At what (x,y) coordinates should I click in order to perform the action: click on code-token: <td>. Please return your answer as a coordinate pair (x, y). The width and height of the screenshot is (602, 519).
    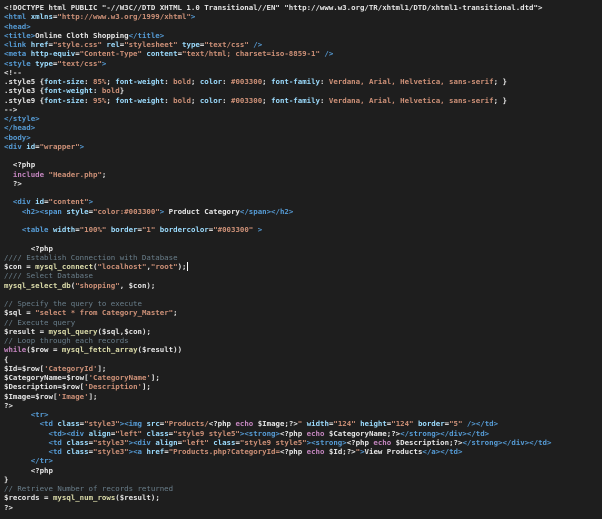
    Looking at the image, I should click on (57, 433).